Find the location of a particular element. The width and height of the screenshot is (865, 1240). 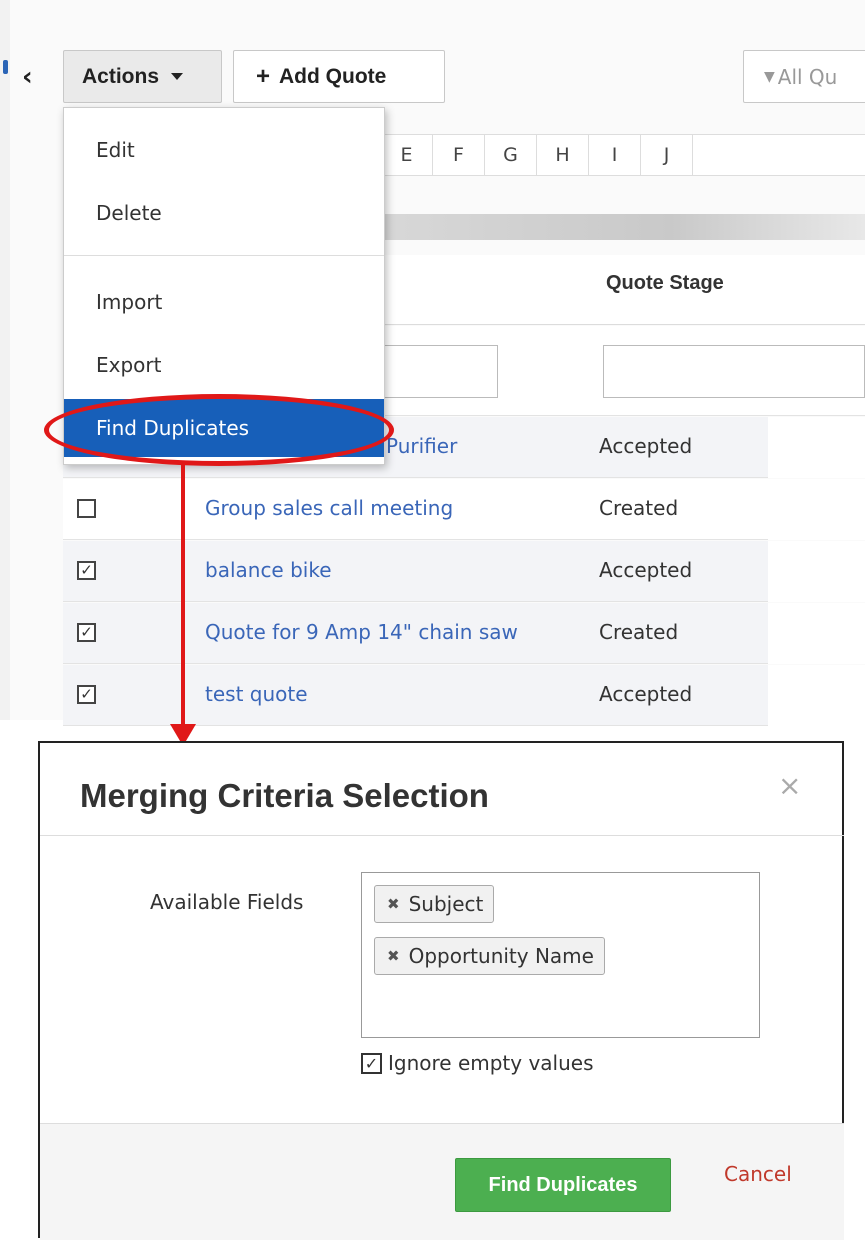

close-icon: × is located at coordinates (789, 785).